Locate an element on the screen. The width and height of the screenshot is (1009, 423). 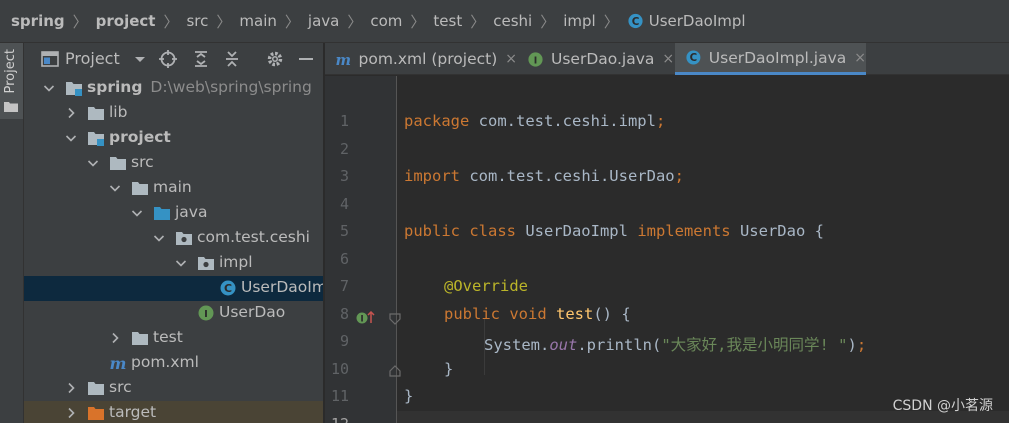
tree-item-test: test is located at coordinates (173, 338).